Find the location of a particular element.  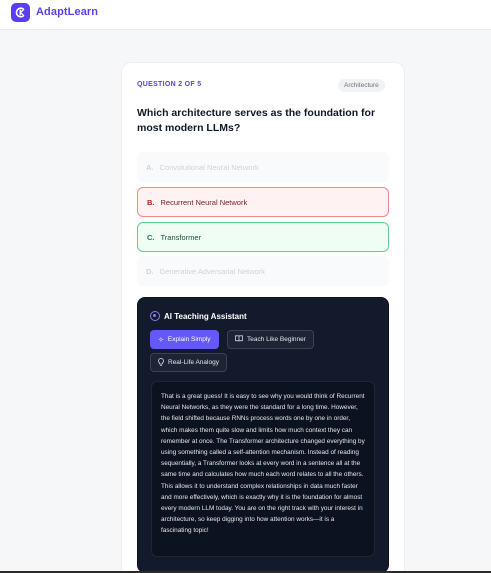

real-life-analogy-button: Real-Life Analogy is located at coordinates (188, 362).